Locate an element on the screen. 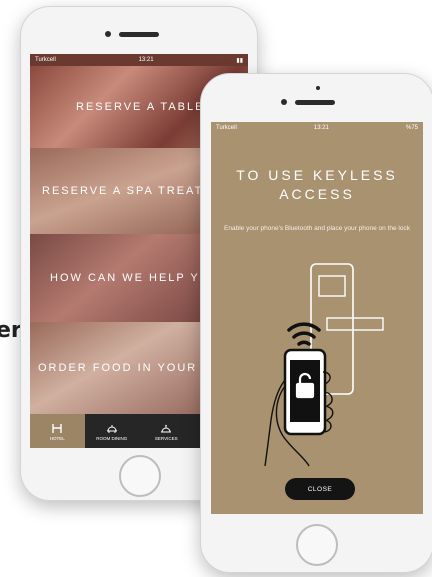 Image resolution: width=432 pixels, height=577 pixels. status-bar: Turkcell 13:21 ▮▮ is located at coordinates (139, 60).